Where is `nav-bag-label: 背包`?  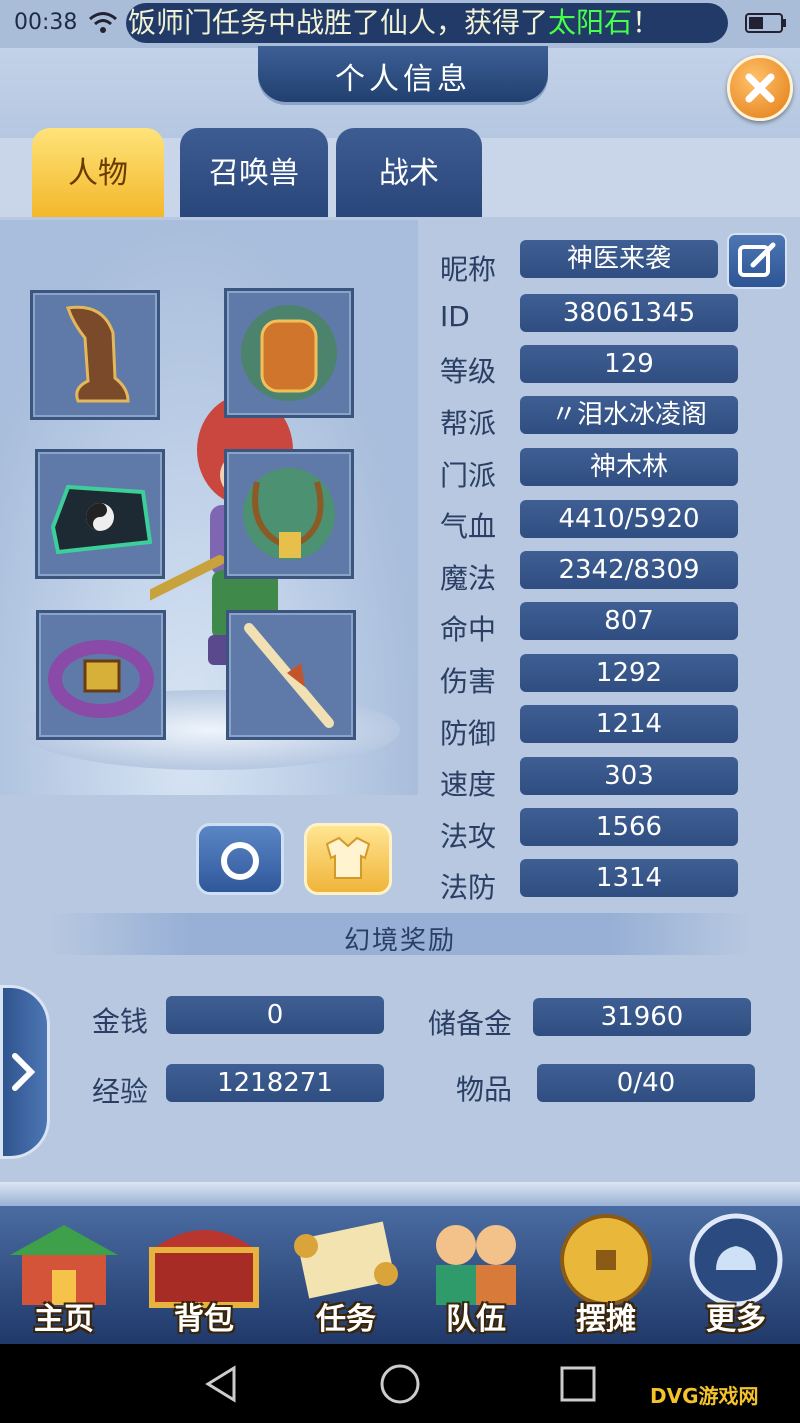
nav-bag-label: 背包 is located at coordinates (204, 1319).